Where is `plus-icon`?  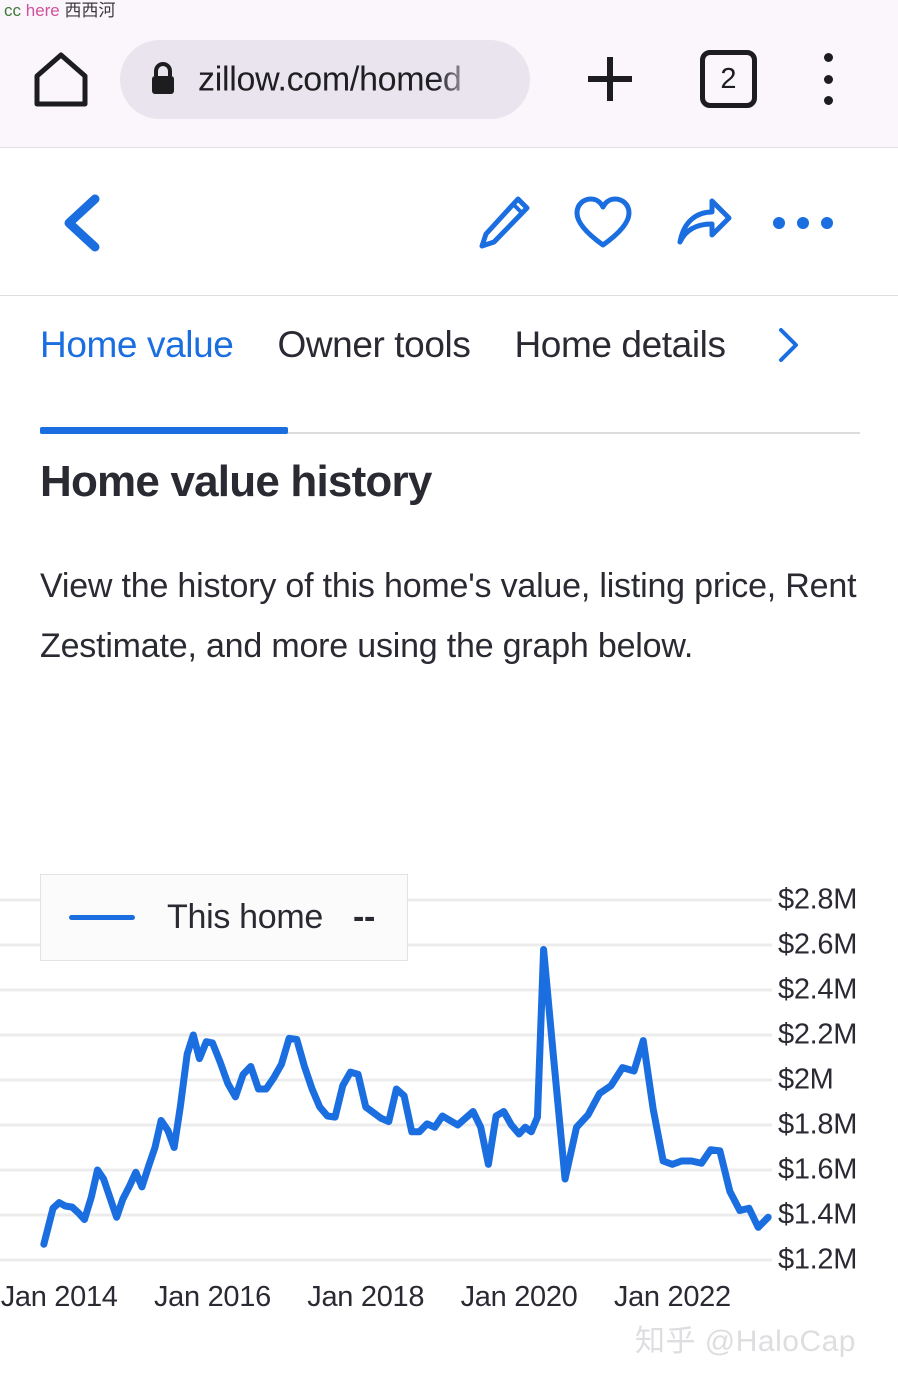
plus-icon is located at coordinates (610, 79).